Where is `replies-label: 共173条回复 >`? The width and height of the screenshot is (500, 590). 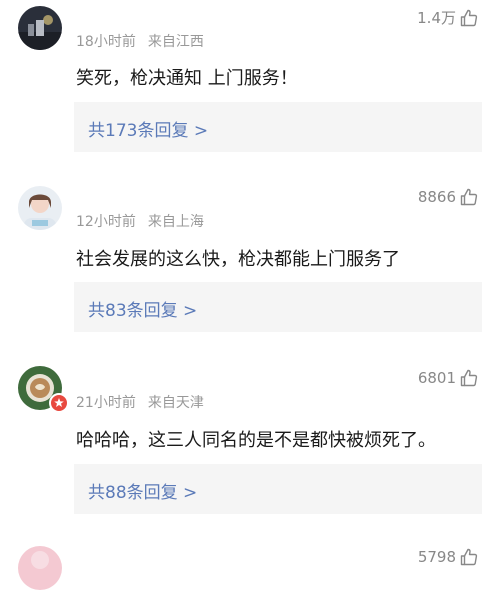 replies-label: 共173条回复 > is located at coordinates (148, 131).